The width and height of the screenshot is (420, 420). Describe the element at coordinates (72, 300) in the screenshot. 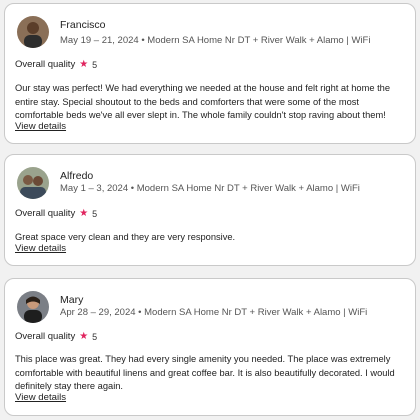

I see `reviewer-name: Mary` at that location.